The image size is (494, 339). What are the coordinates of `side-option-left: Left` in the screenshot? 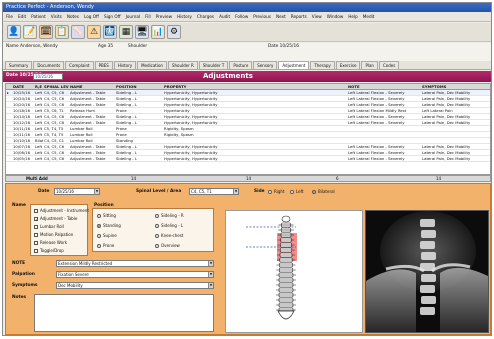 It's located at (297, 191).